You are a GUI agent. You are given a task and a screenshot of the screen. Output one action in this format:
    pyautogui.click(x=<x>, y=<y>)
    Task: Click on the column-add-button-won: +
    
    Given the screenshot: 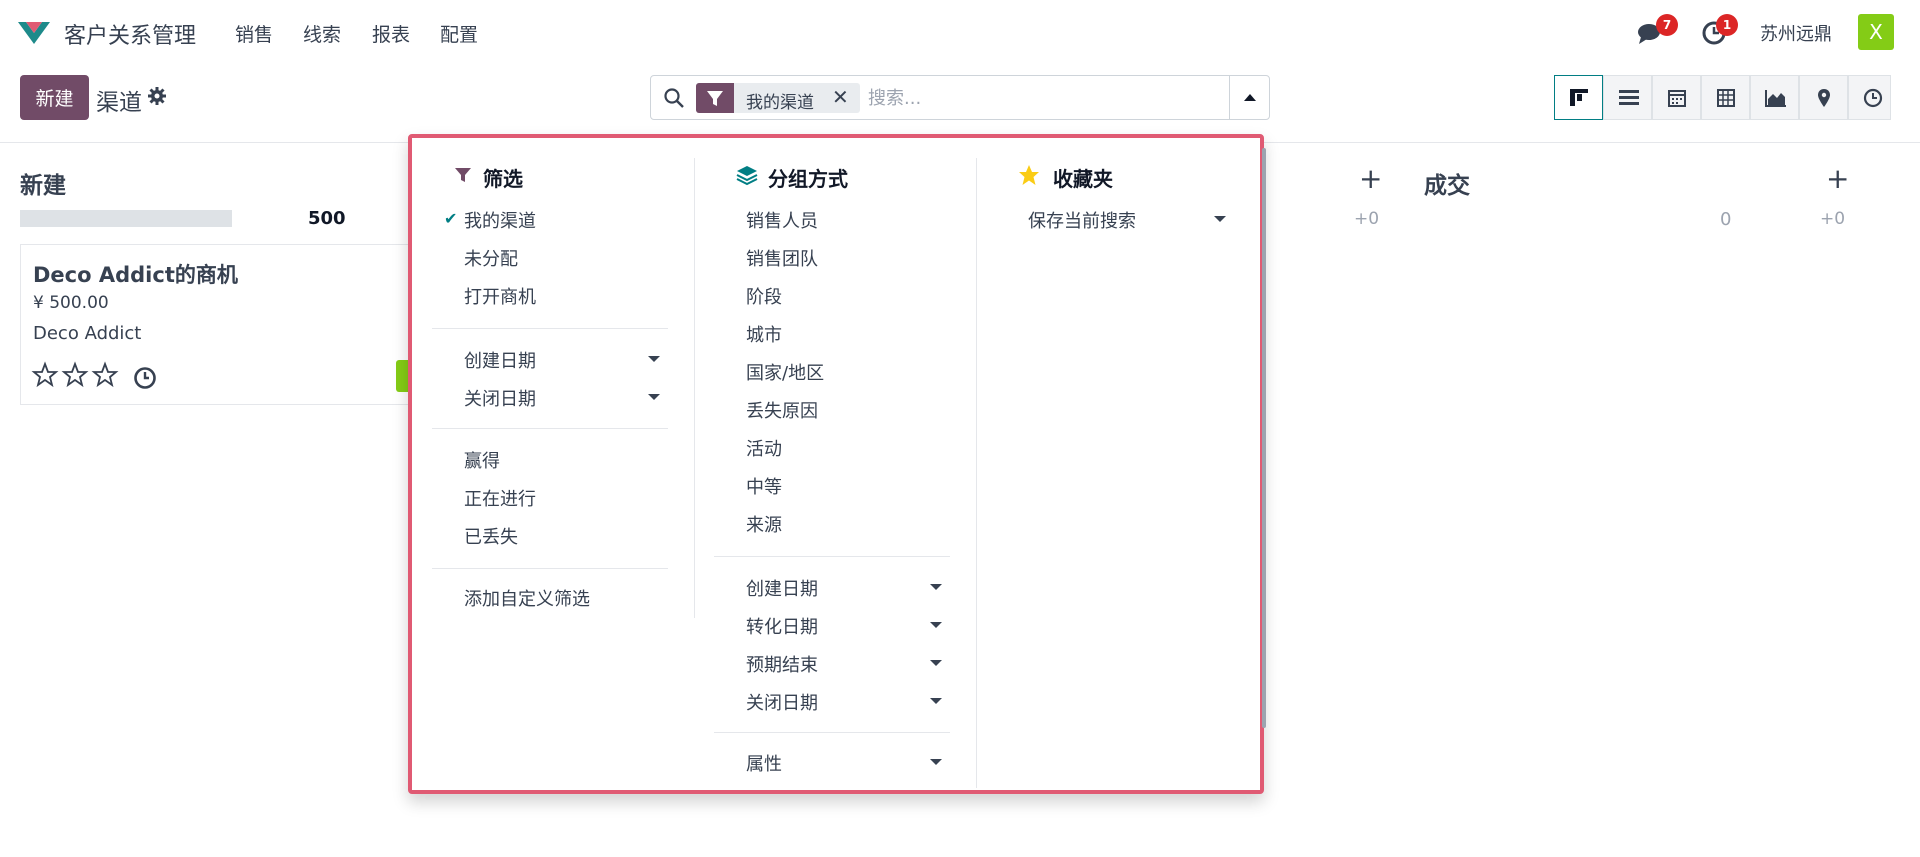 What is the action you would take?
    pyautogui.click(x=1837, y=178)
    